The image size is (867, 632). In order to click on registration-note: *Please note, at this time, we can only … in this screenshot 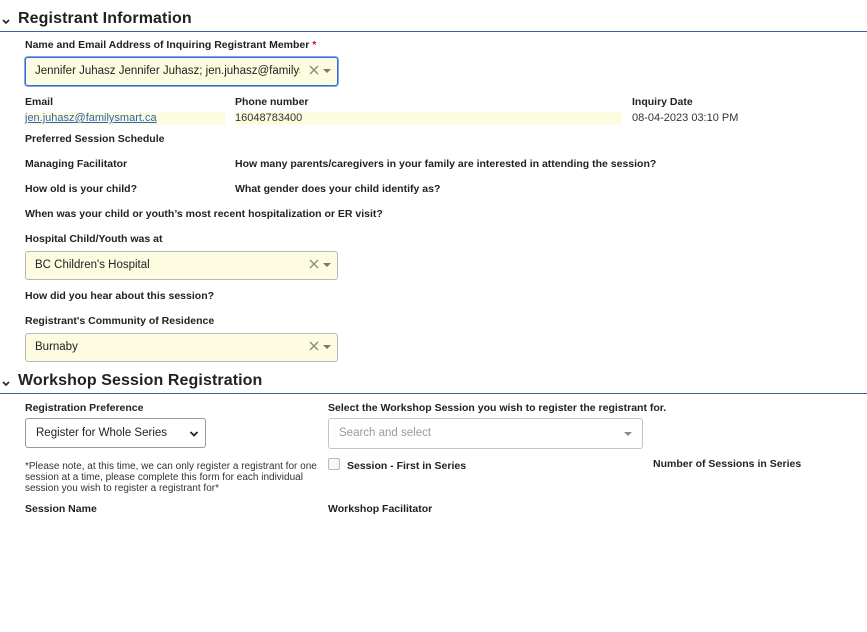, I will do `click(171, 477)`.